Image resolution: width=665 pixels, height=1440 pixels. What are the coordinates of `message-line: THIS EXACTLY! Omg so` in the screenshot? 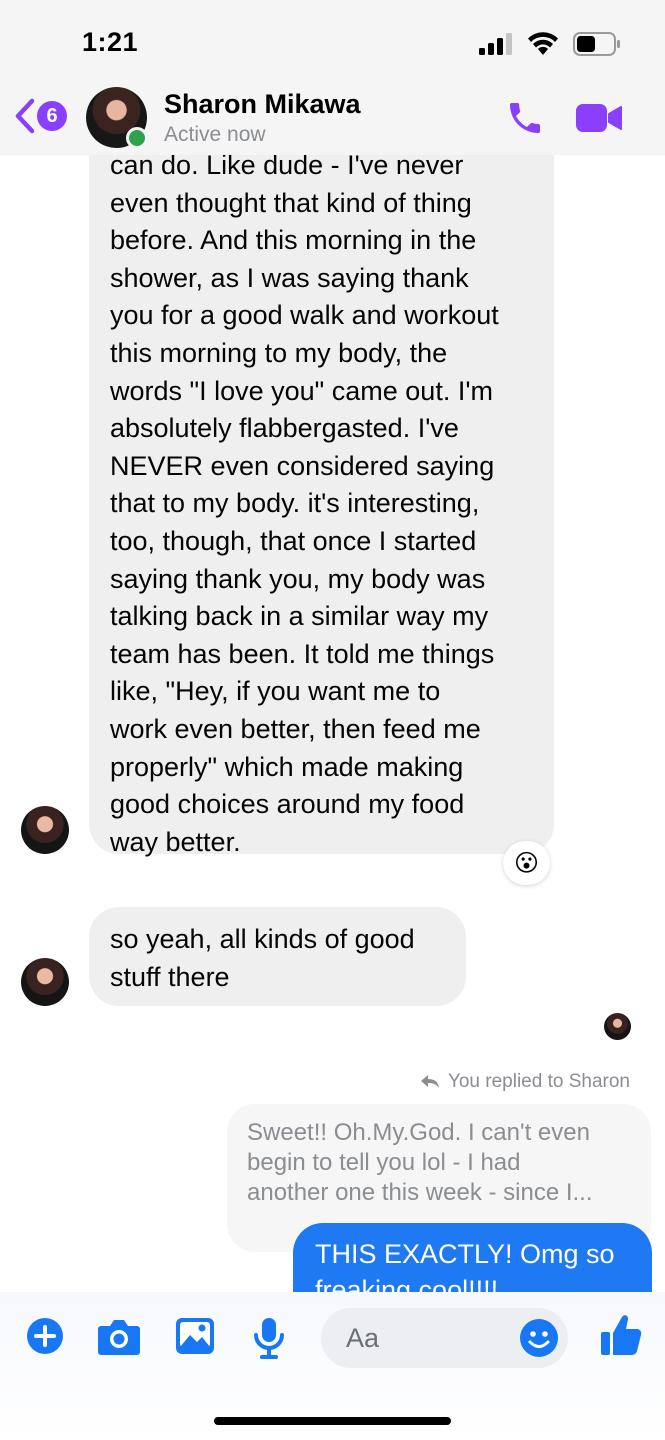 It's located at (465, 1254).